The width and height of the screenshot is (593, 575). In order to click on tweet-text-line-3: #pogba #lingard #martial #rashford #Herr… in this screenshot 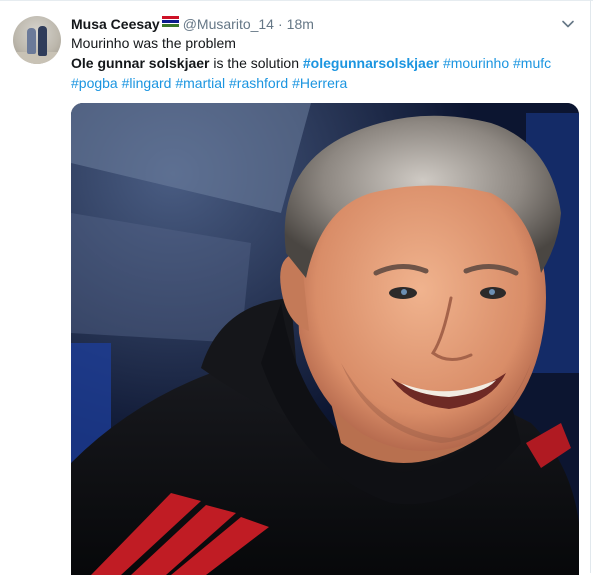, I will do `click(209, 83)`.